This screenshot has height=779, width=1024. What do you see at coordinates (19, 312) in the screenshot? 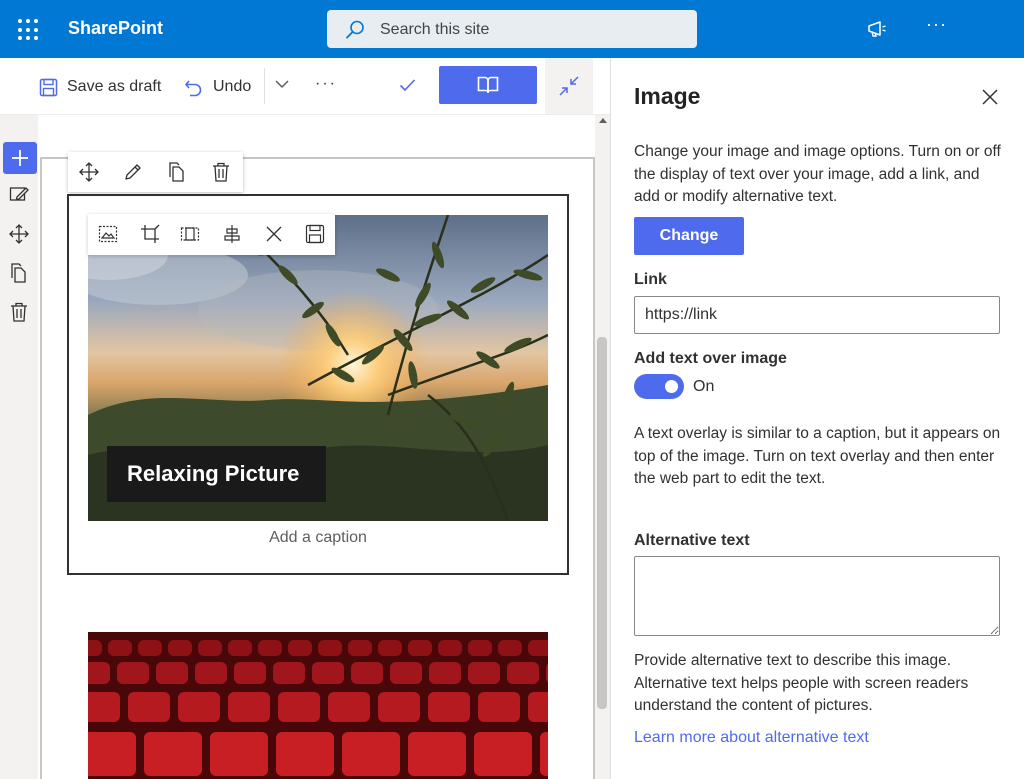
I see `delete-section-icon` at bounding box center [19, 312].